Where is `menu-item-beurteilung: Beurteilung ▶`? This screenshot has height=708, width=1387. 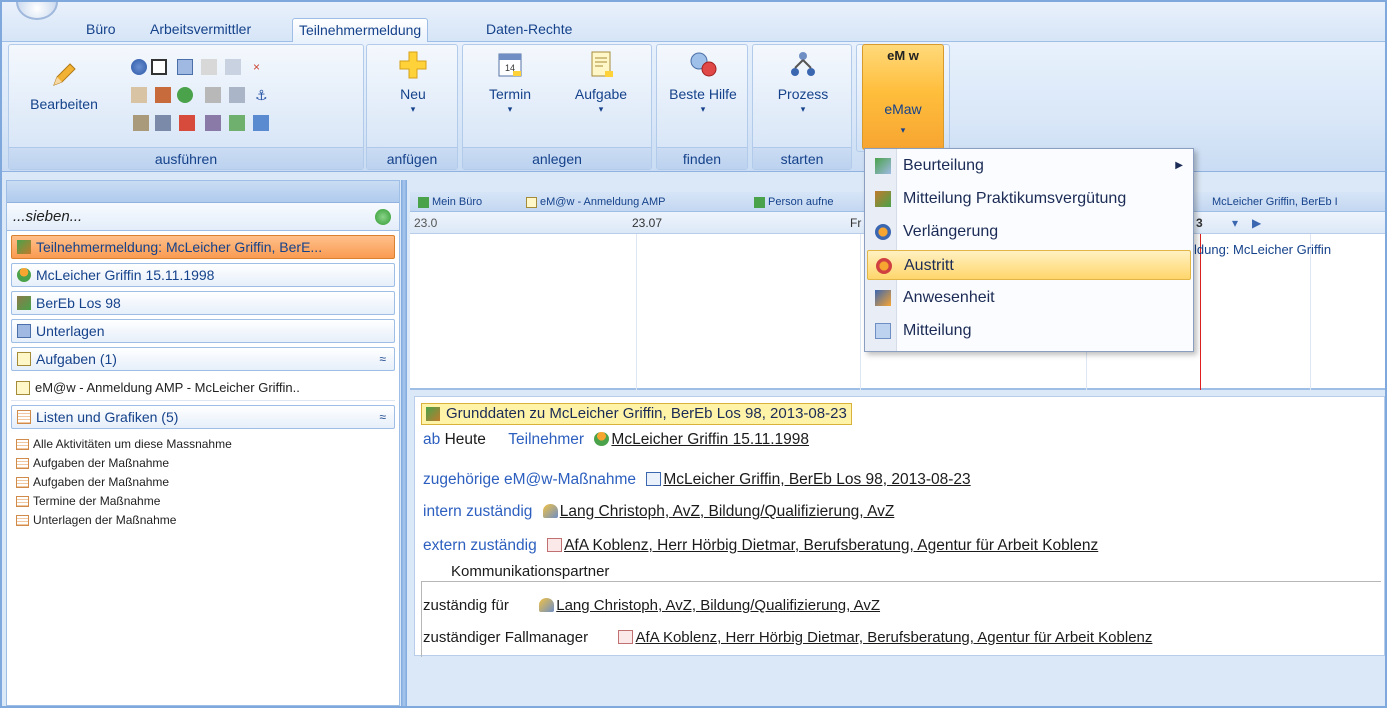
menu-item-beurteilung: Beurteilung ▶ is located at coordinates (1029, 166).